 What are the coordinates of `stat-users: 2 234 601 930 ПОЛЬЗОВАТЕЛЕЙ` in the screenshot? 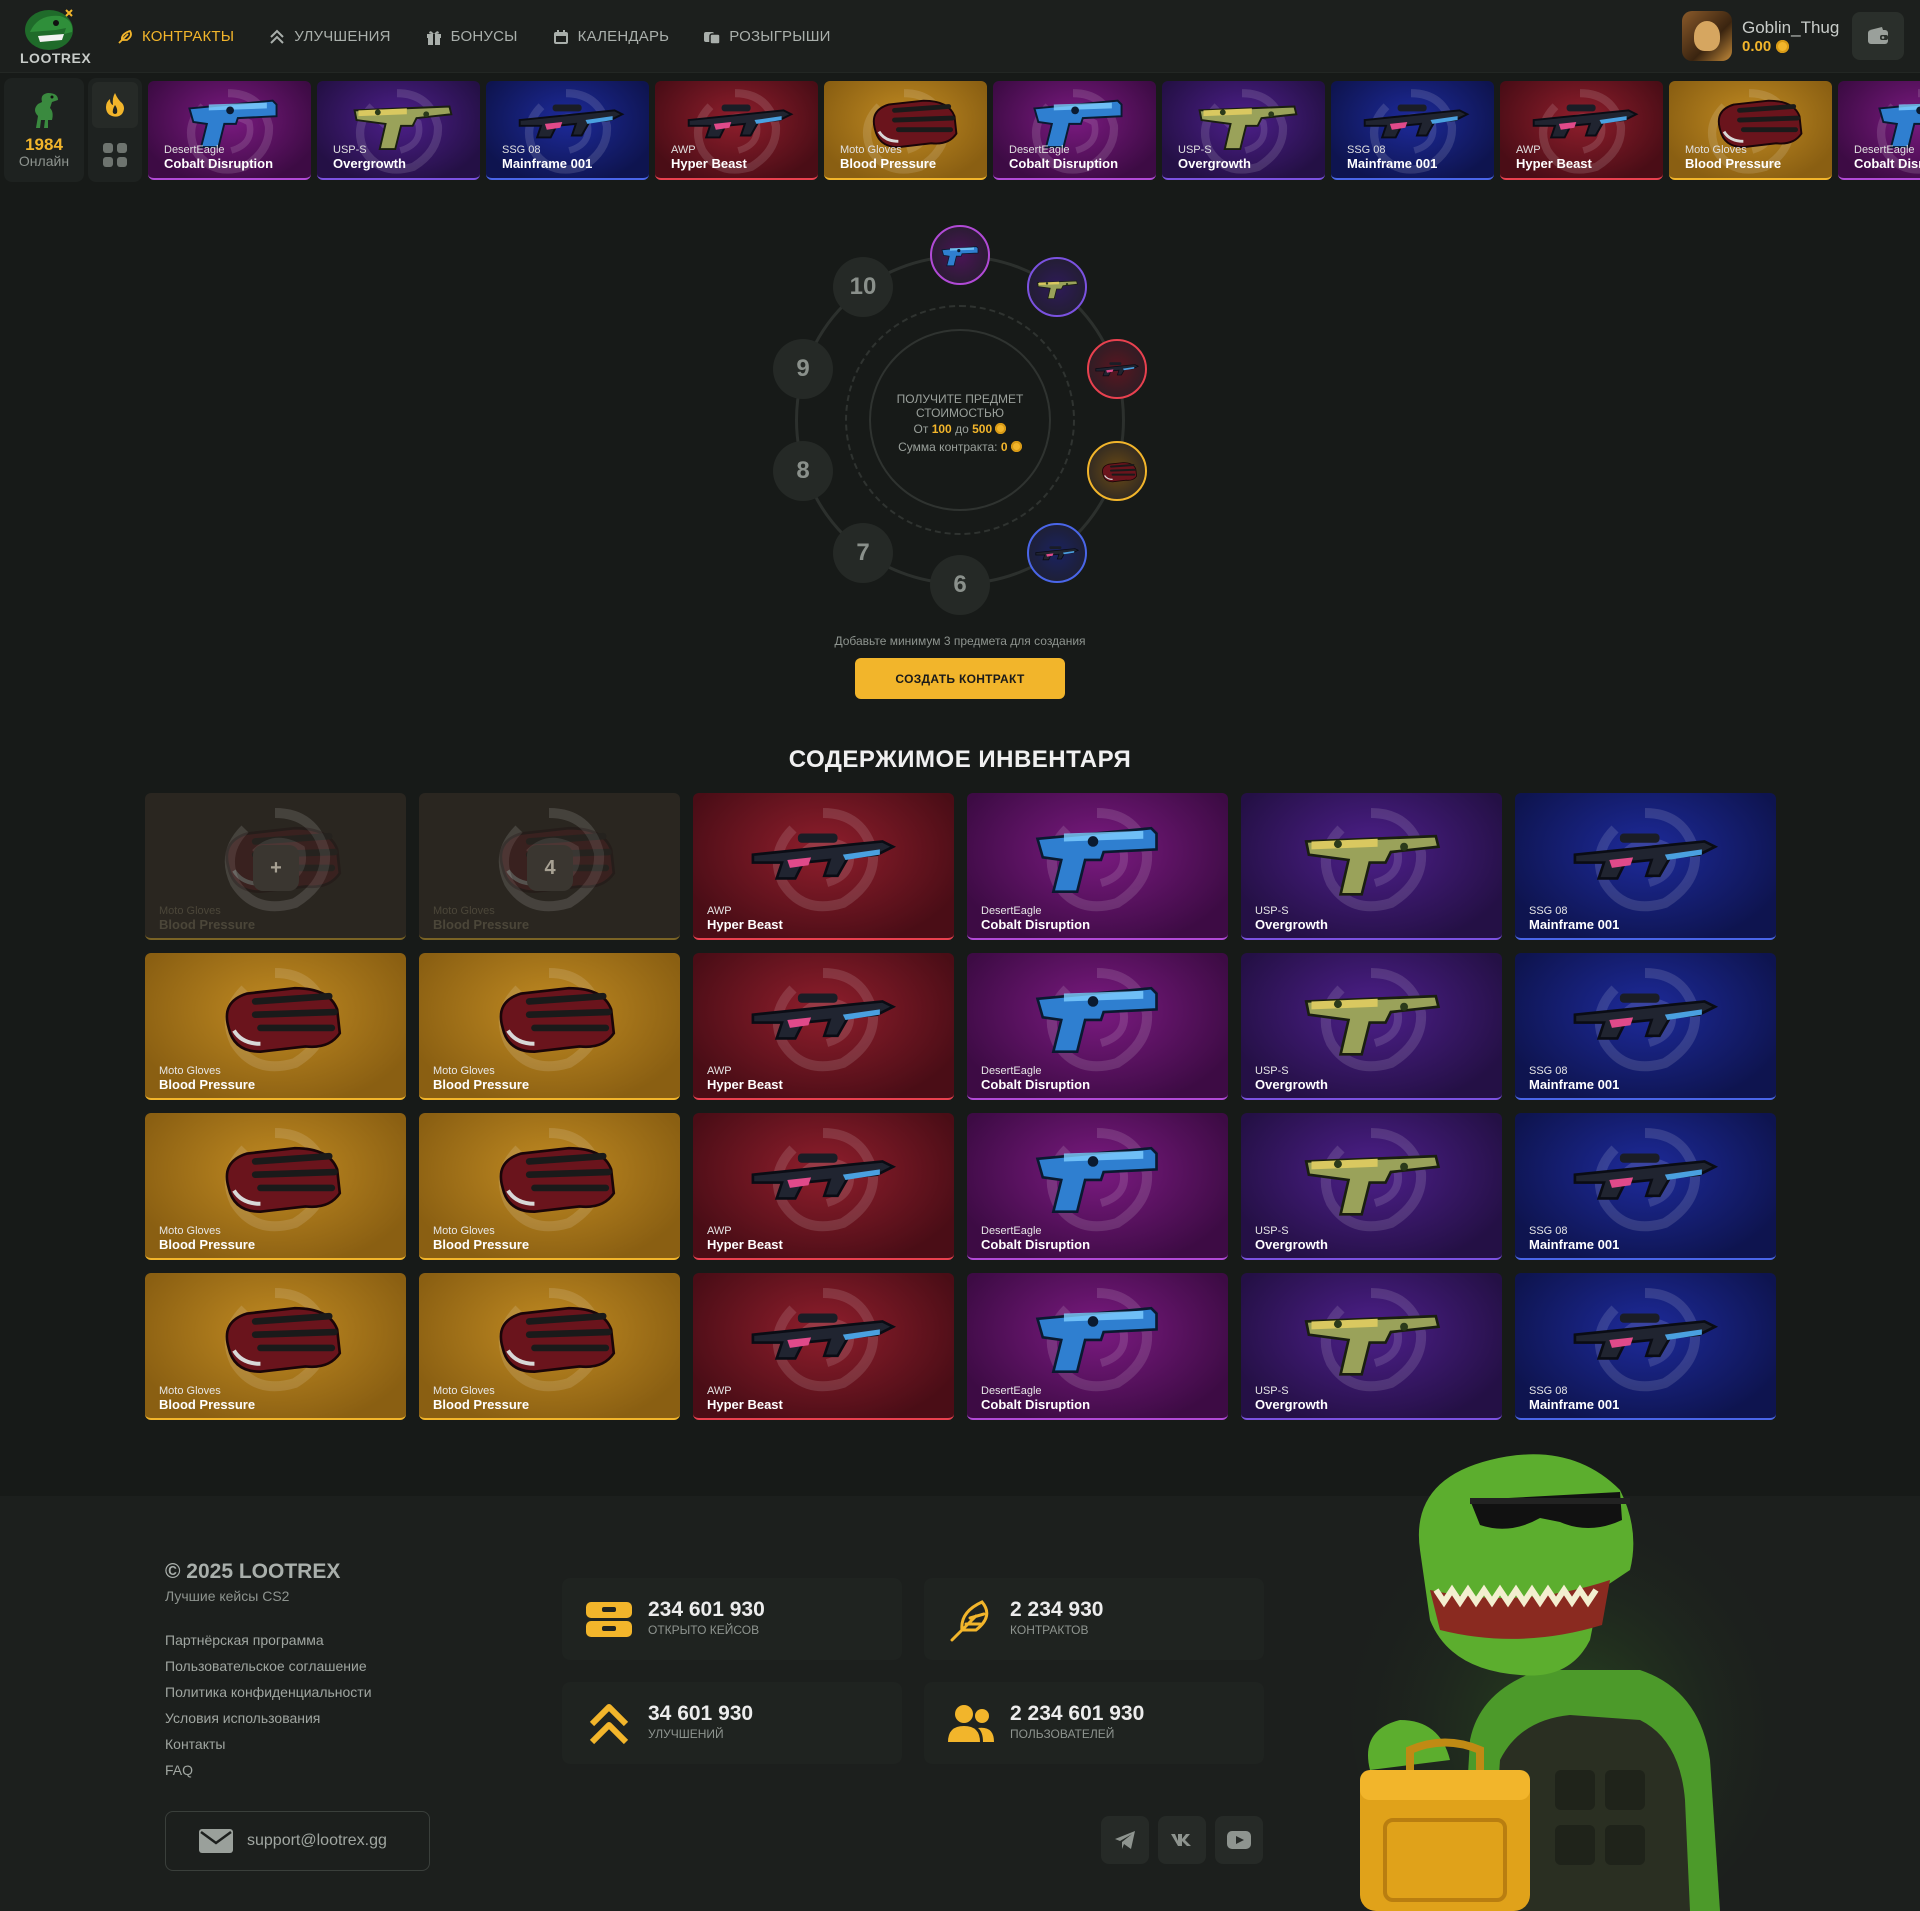 It's located at (1094, 1723).